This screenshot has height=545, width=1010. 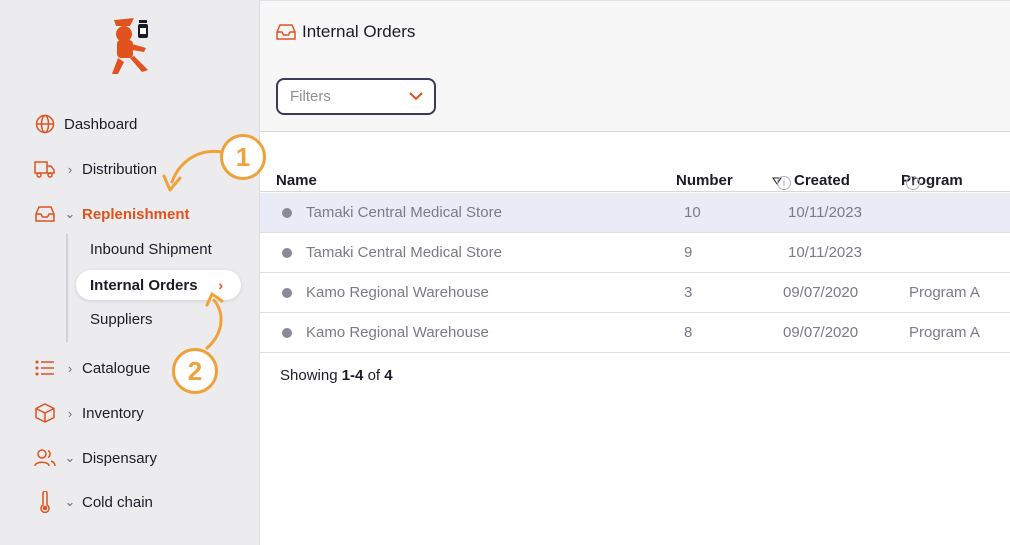 I want to click on column-header-created: Created i, so click(x=811, y=181).